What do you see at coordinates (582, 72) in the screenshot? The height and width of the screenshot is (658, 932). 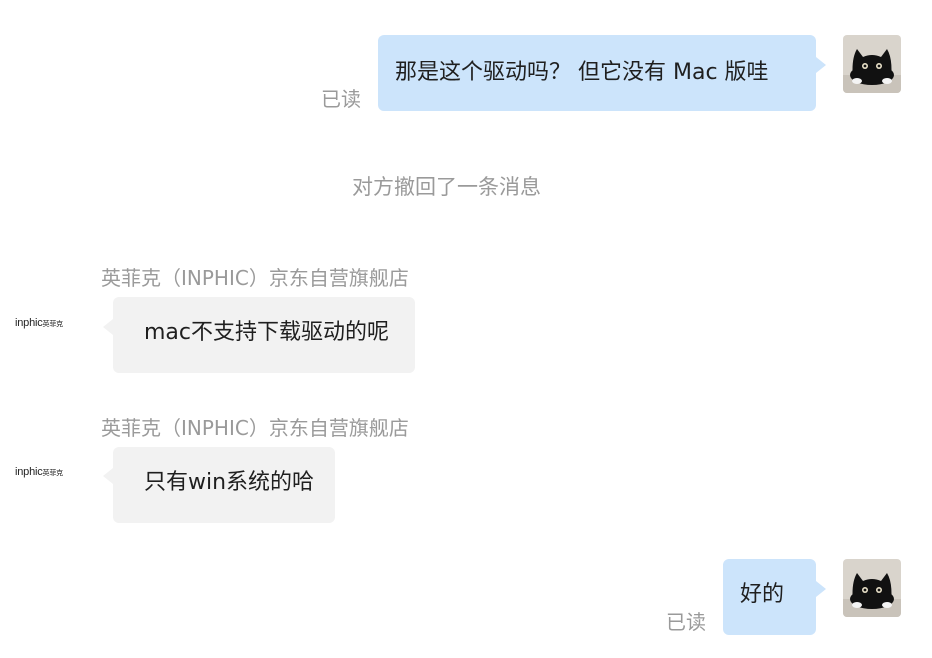 I see `message-text: 那是这个驱动吗？ 但它没有 Mac 版哇` at bounding box center [582, 72].